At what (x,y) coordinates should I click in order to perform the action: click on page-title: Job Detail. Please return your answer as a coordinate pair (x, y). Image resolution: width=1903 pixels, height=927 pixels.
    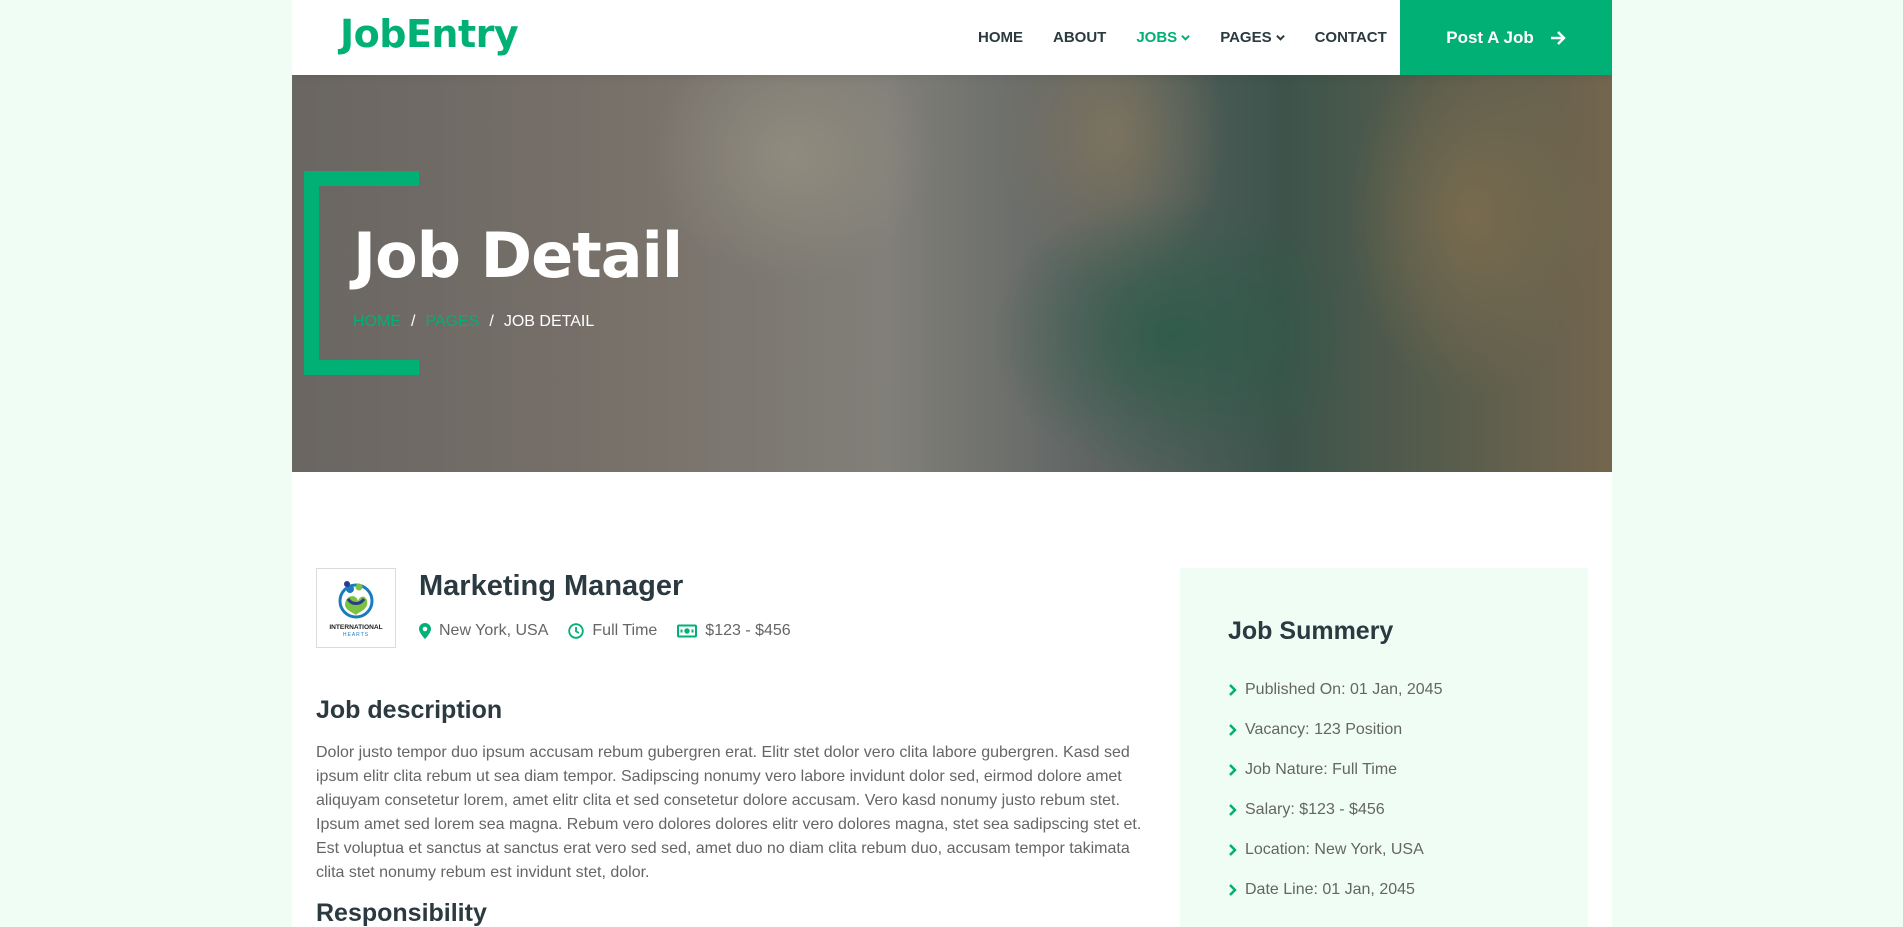
    Looking at the image, I should click on (518, 255).